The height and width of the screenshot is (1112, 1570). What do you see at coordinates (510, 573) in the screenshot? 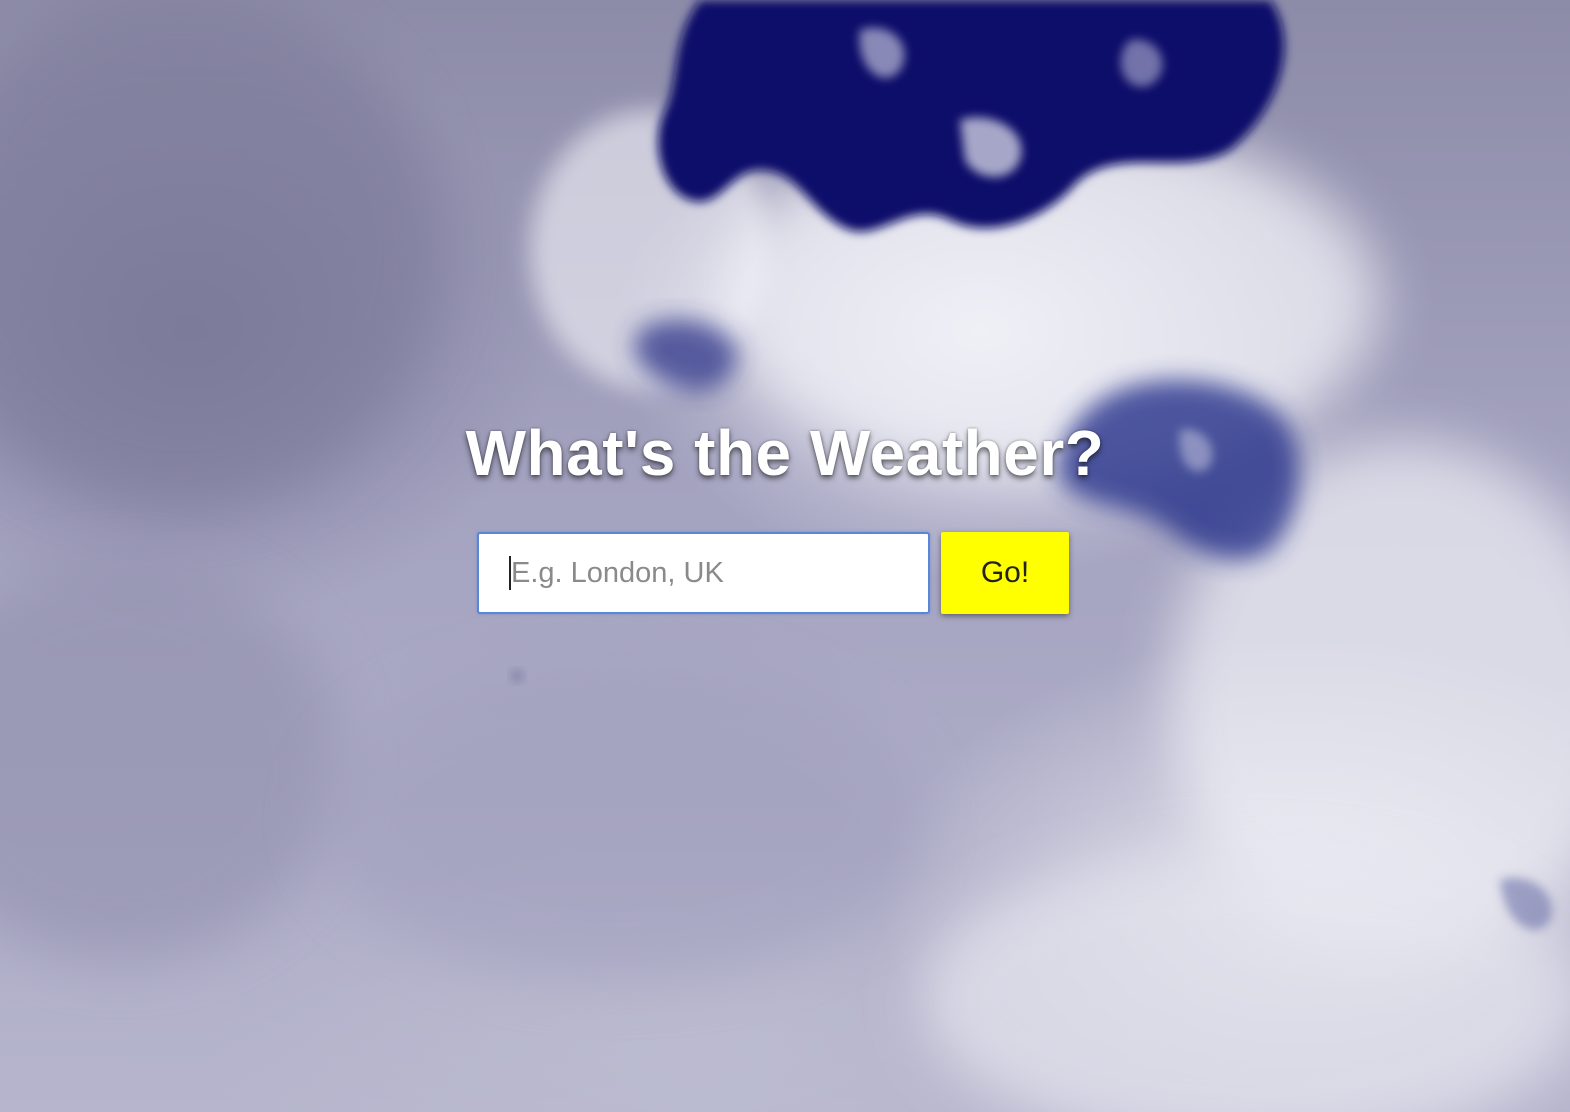
I see `text-cursor` at bounding box center [510, 573].